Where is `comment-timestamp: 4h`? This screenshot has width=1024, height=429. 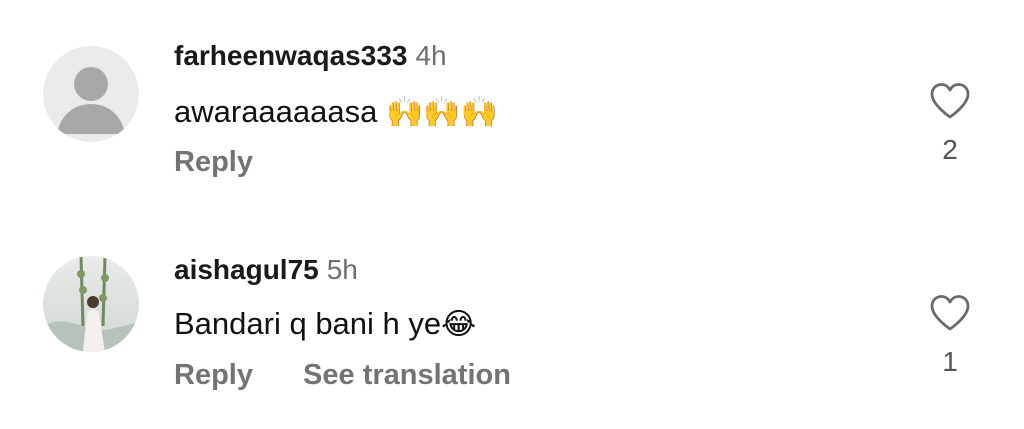
comment-timestamp: 4h is located at coordinates (431, 55).